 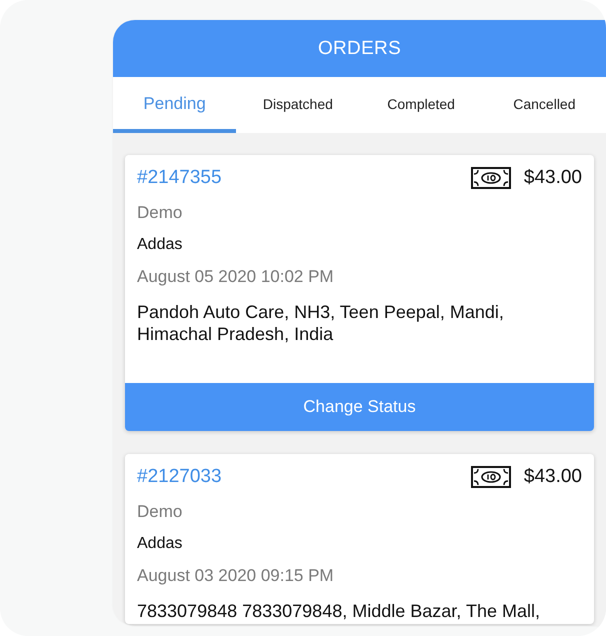 I want to click on order-date: August 03 2020 09:15 PM, so click(x=236, y=576).